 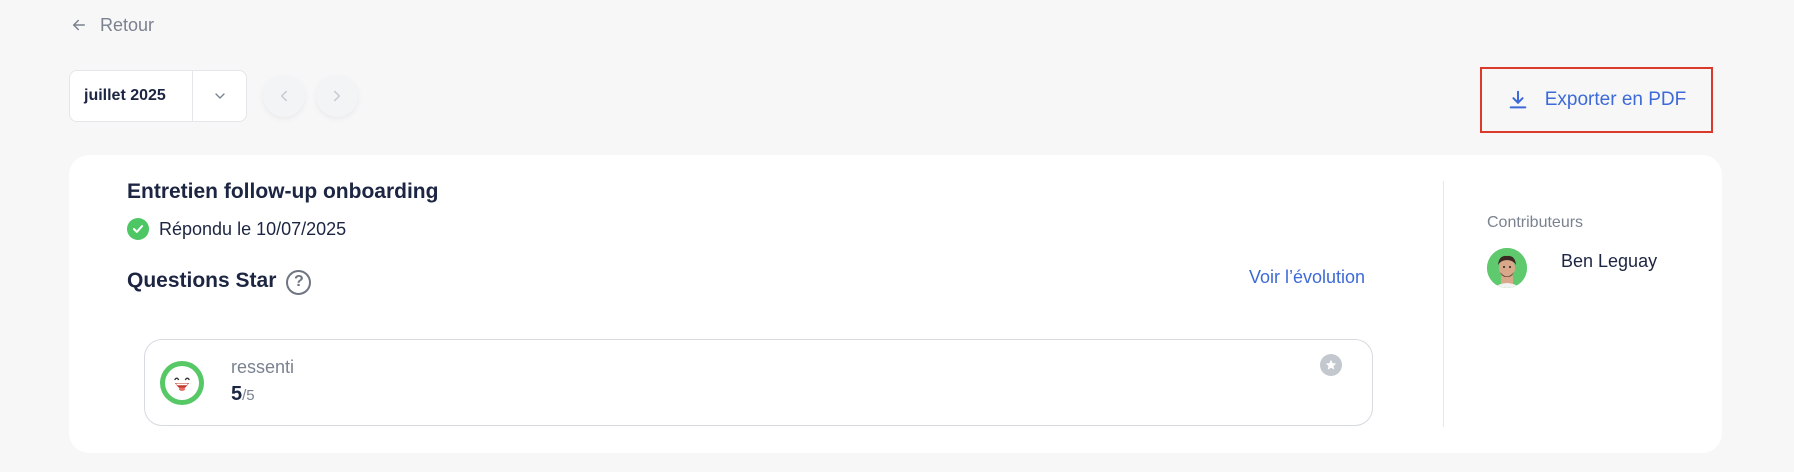 I want to click on chevron-right-icon, so click(x=337, y=96).